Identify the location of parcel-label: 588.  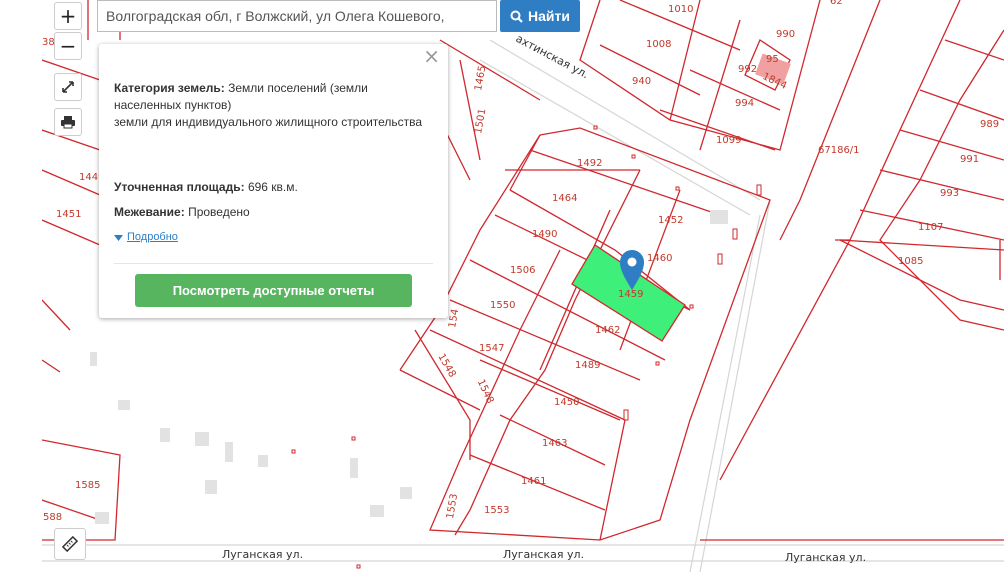
(52, 517).